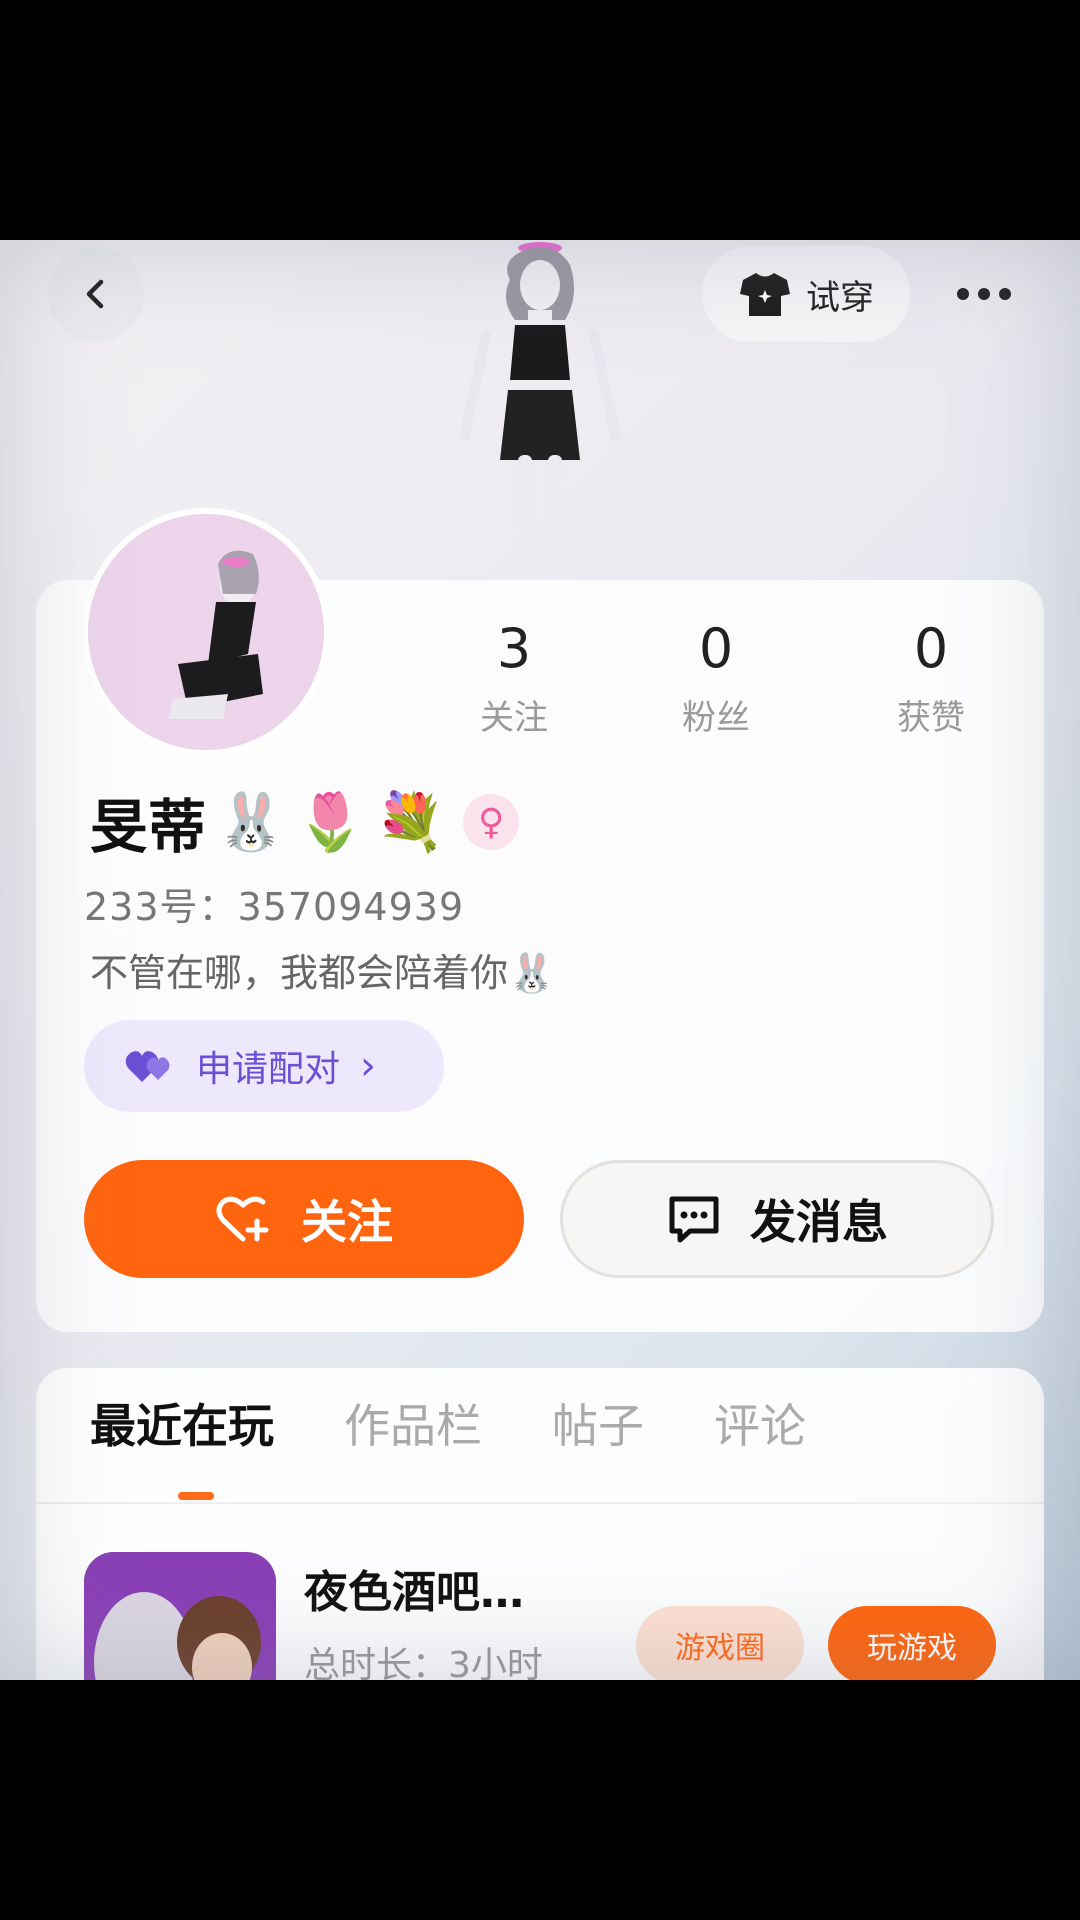  I want to click on user-name: 旻蒂, so click(148, 827).